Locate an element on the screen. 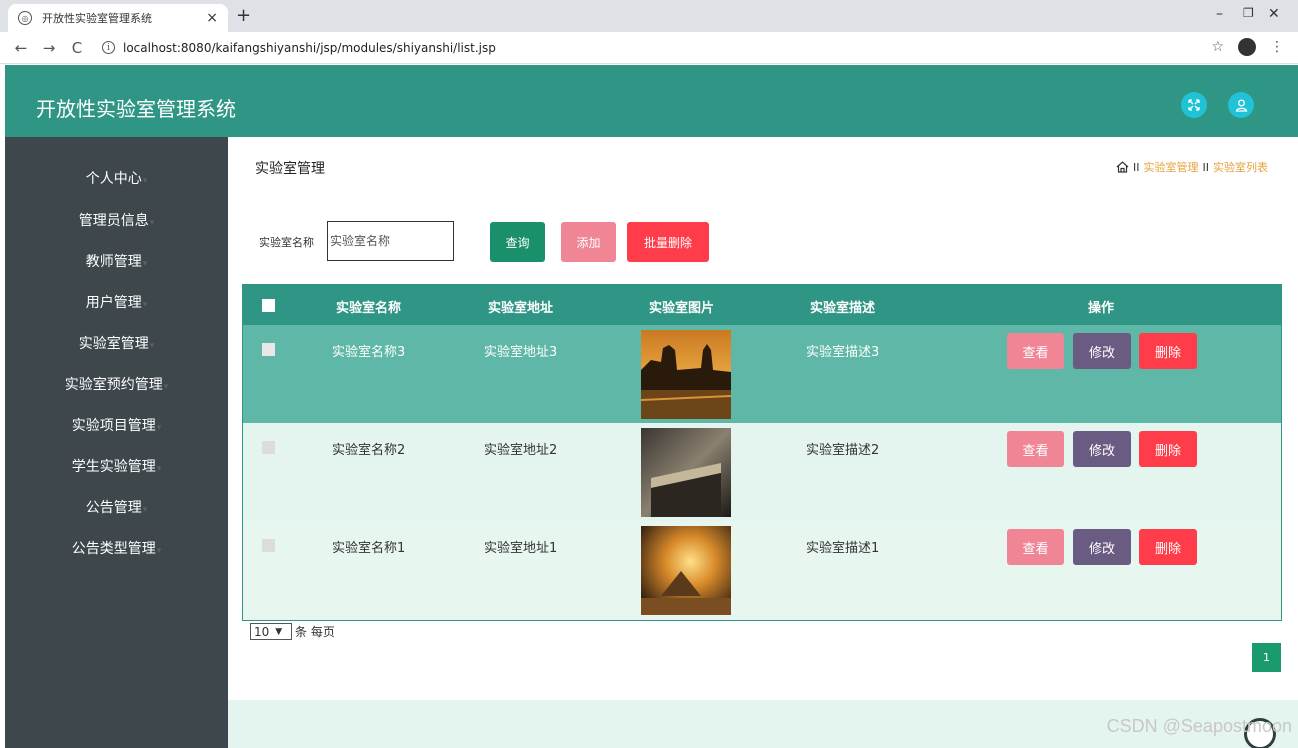  breadcrumb-separator: II is located at coordinates (1206, 167).